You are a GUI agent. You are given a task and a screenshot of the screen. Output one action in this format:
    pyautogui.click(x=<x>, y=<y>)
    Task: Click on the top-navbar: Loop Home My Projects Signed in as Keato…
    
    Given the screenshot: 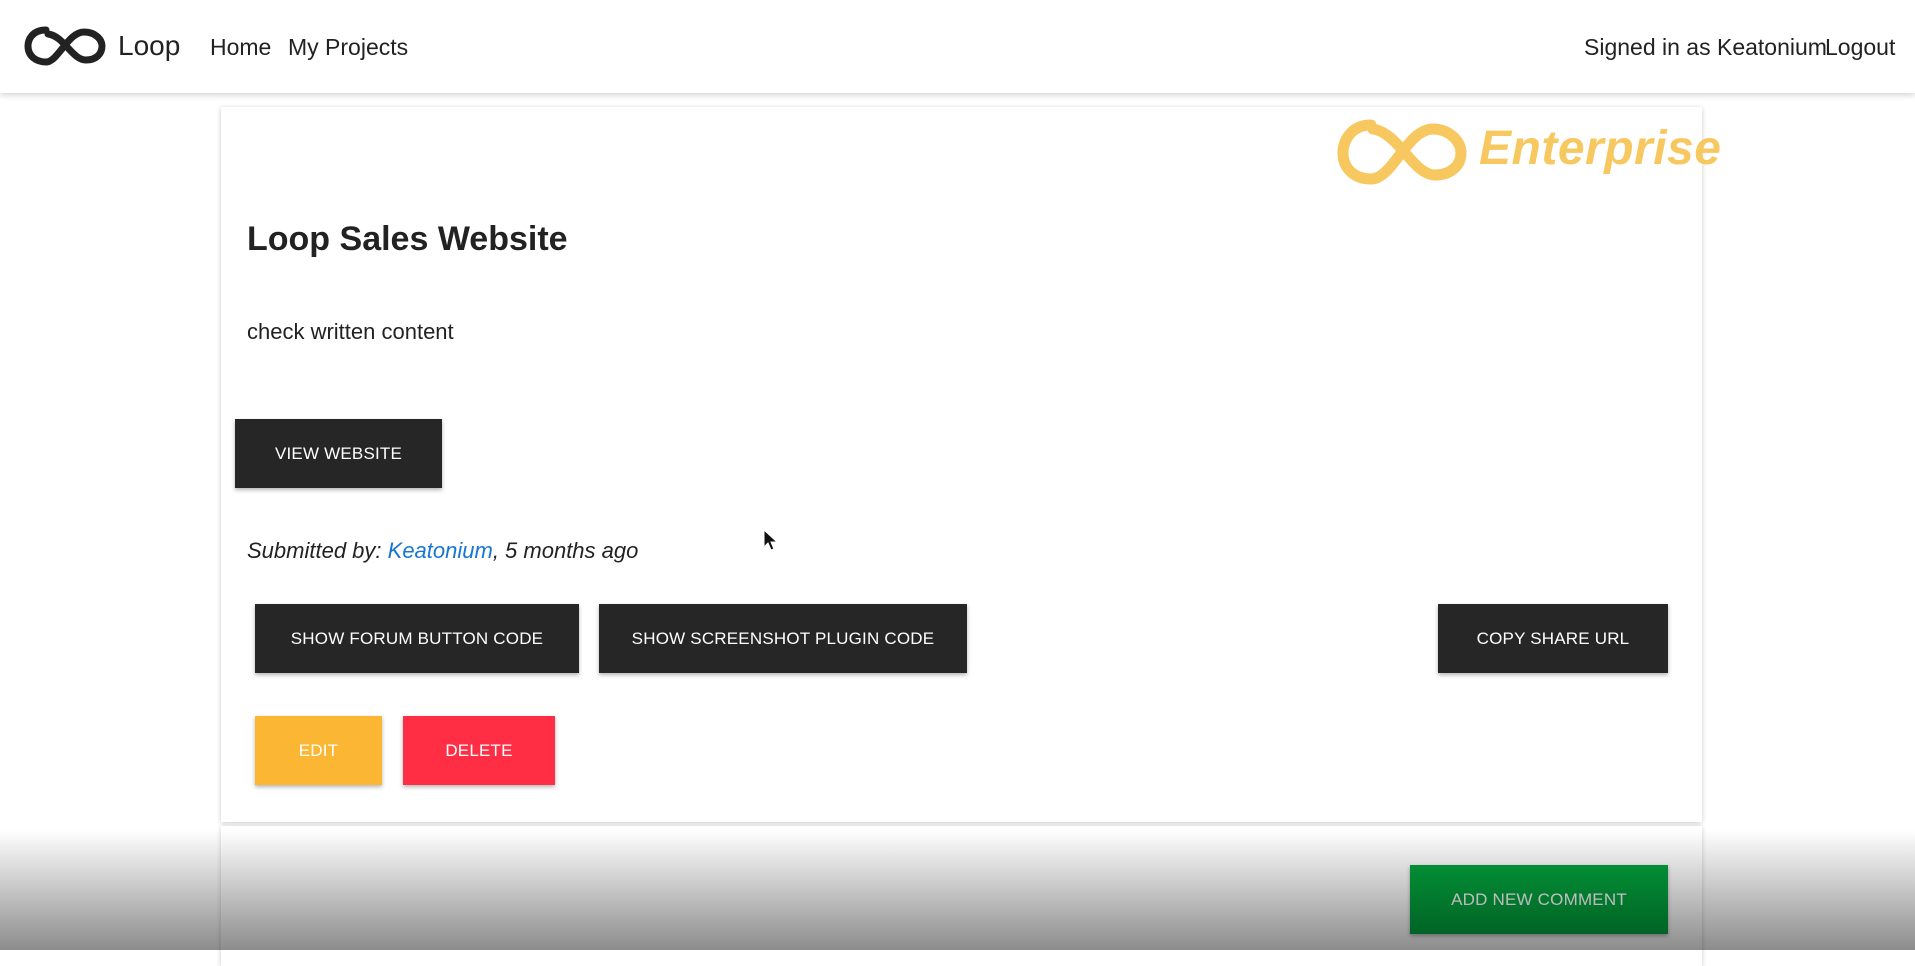 What is the action you would take?
    pyautogui.click(x=957, y=46)
    